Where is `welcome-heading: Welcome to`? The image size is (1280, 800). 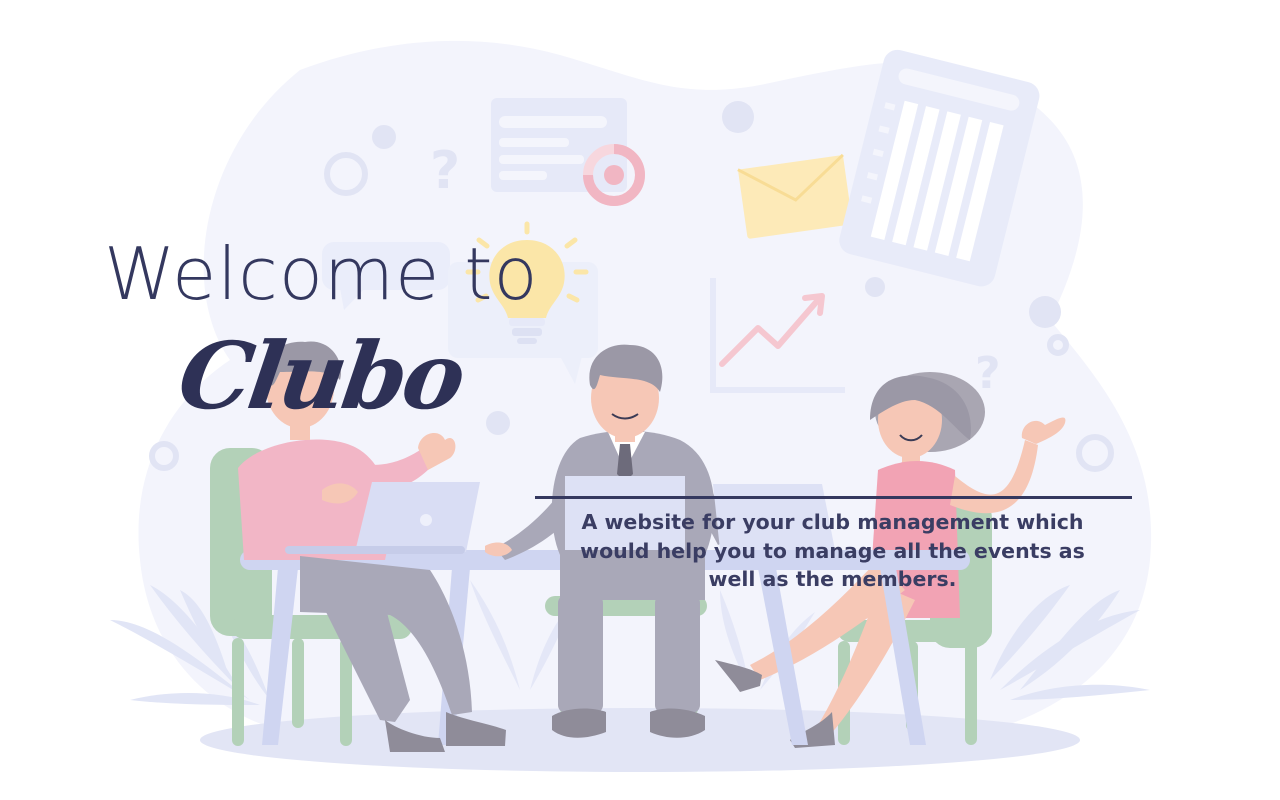
welcome-heading: Welcome to is located at coordinates (321, 274).